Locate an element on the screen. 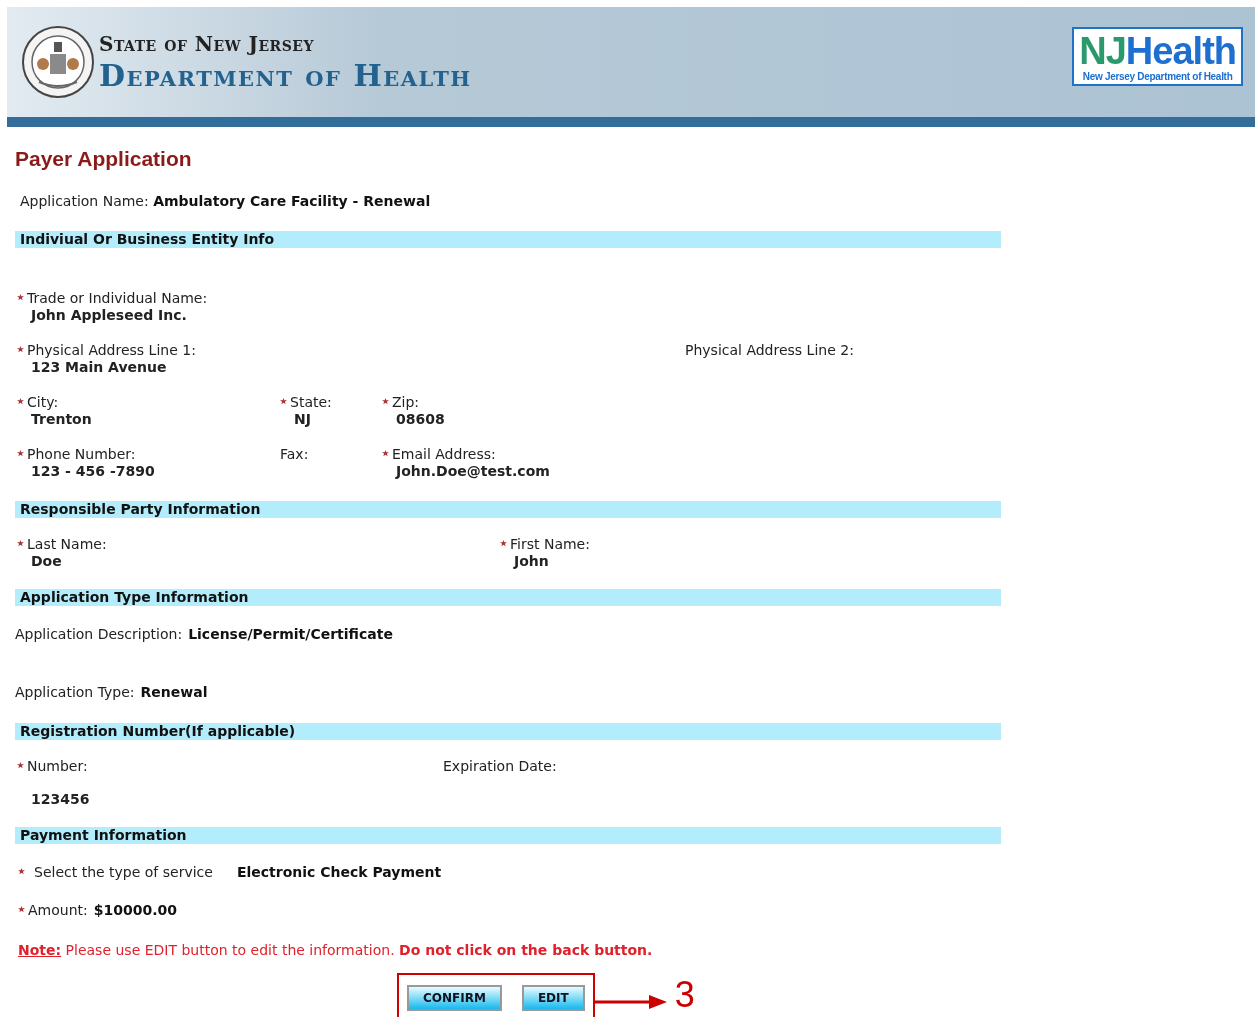 Image resolution: width=1258 pixels, height=1032 pixels. field-value: License/Permit/Certificate is located at coordinates (290, 634).